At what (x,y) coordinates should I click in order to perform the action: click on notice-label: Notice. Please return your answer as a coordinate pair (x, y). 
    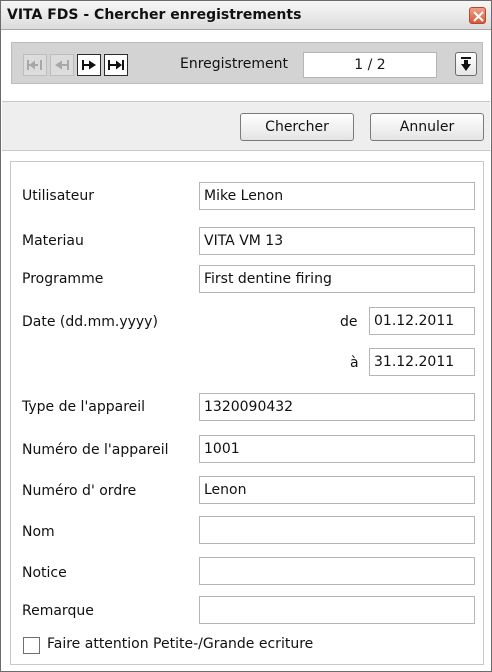
    Looking at the image, I should click on (44, 573).